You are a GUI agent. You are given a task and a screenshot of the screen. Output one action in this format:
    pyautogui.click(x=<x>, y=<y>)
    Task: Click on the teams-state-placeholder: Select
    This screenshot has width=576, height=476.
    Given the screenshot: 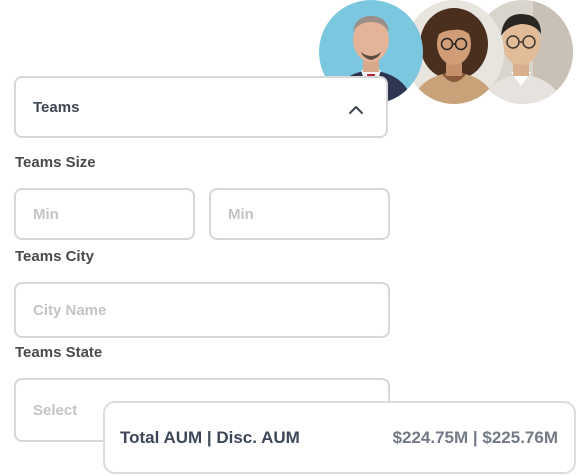 What is the action you would take?
    pyautogui.click(x=55, y=410)
    